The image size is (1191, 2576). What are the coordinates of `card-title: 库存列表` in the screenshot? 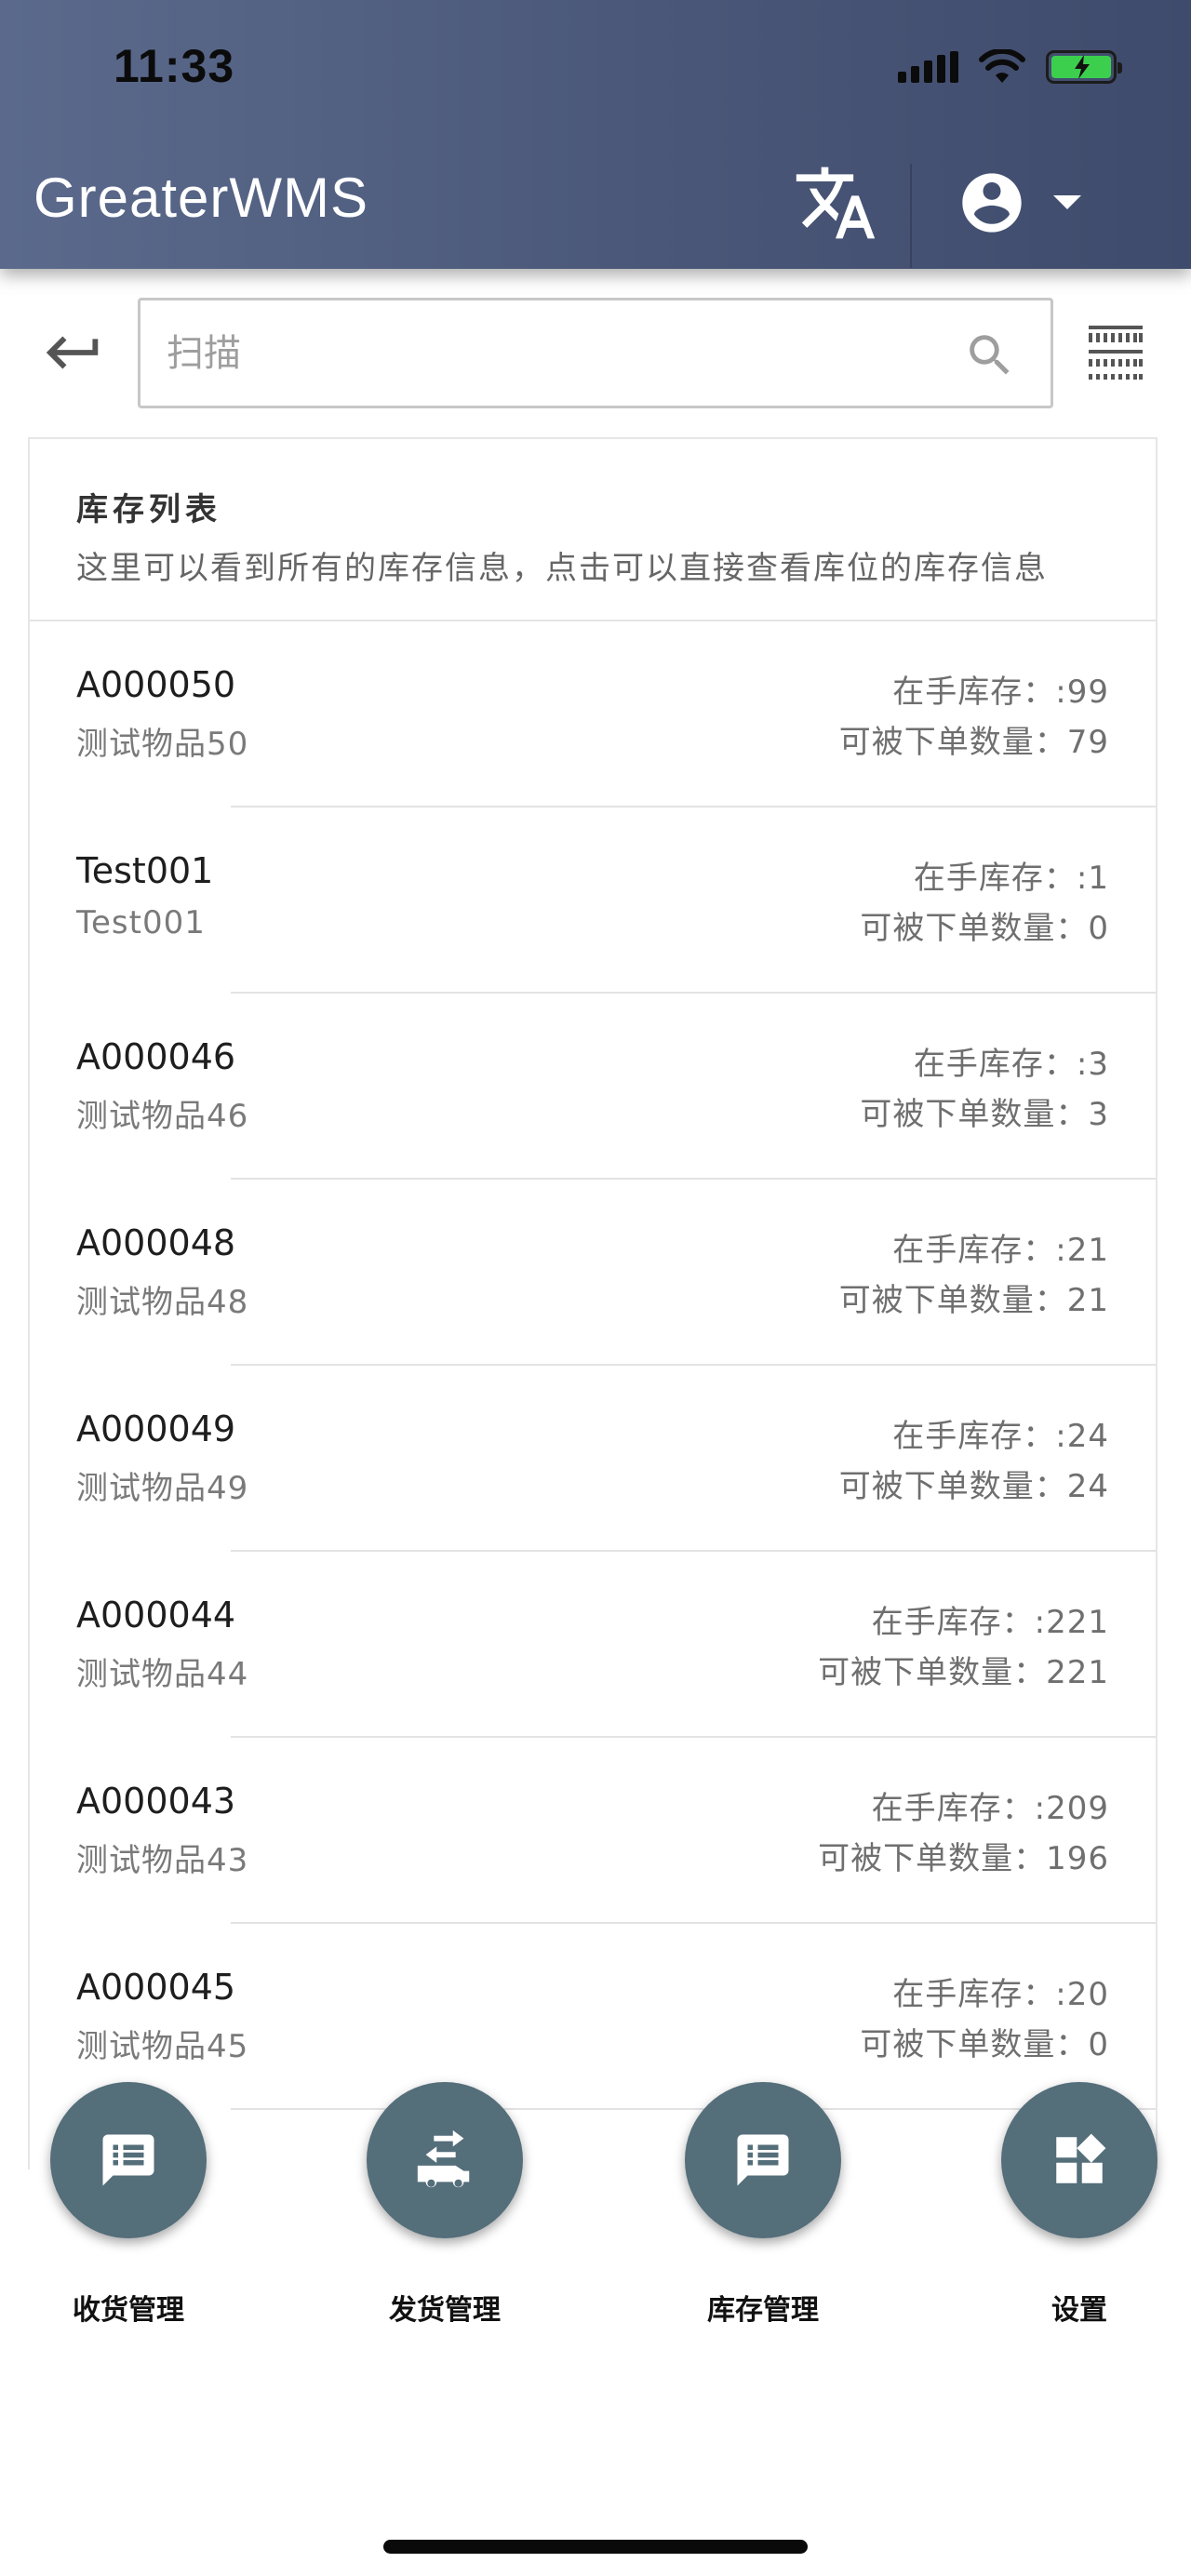 It's located at (148, 509).